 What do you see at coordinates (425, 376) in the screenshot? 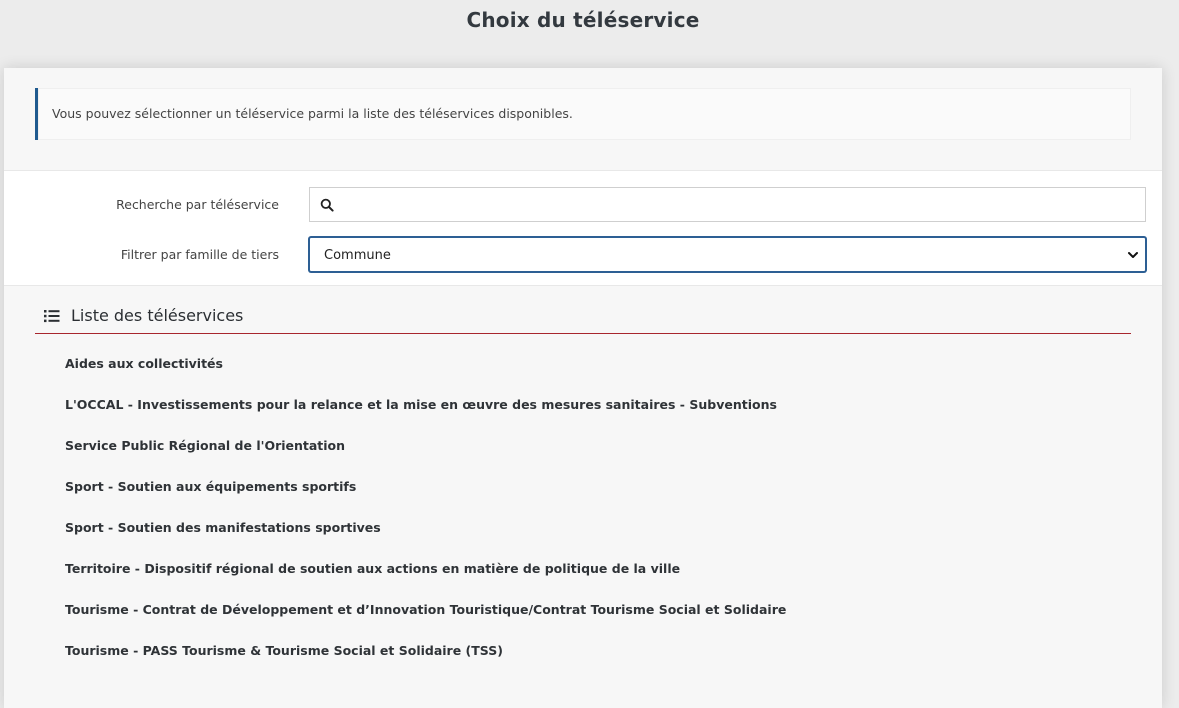
I see `service-item-aides-collectivites: Aides aux collectivités` at bounding box center [425, 376].